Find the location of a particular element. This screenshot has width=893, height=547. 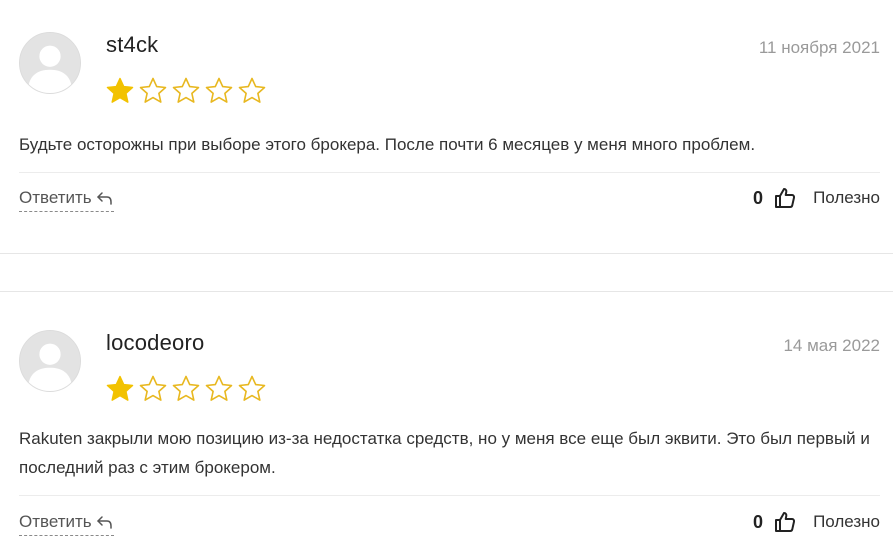

review-author: locodeoro is located at coordinates (155, 342).